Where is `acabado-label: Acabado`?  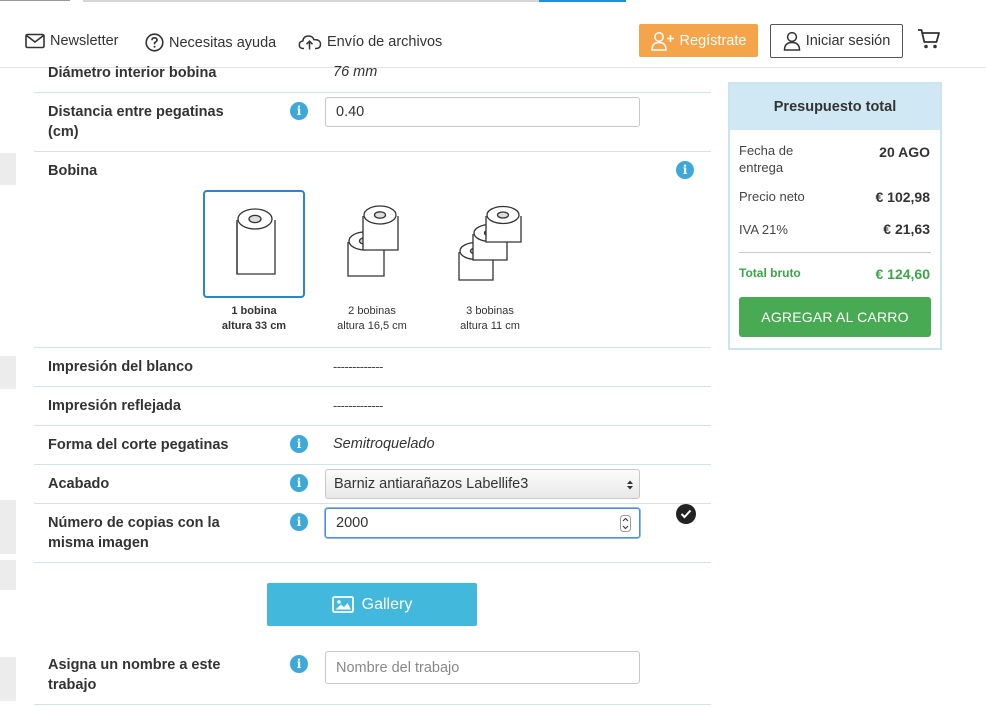
acabado-label: Acabado is located at coordinates (79, 484).